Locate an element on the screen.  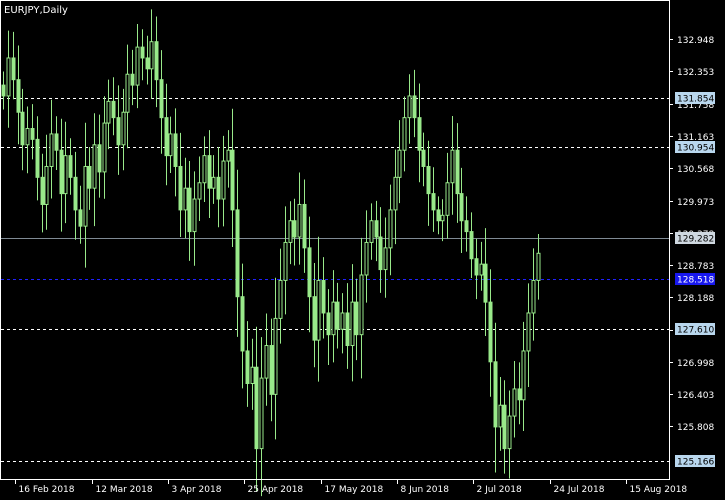
x-tick-label: 25 Apr 2018 is located at coordinates (276, 490).